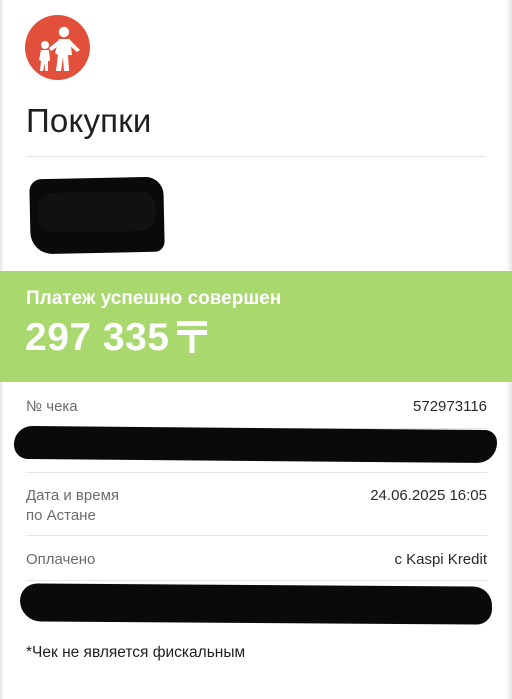  What do you see at coordinates (97, 337) in the screenshot?
I see `amount-value: 297 335` at bounding box center [97, 337].